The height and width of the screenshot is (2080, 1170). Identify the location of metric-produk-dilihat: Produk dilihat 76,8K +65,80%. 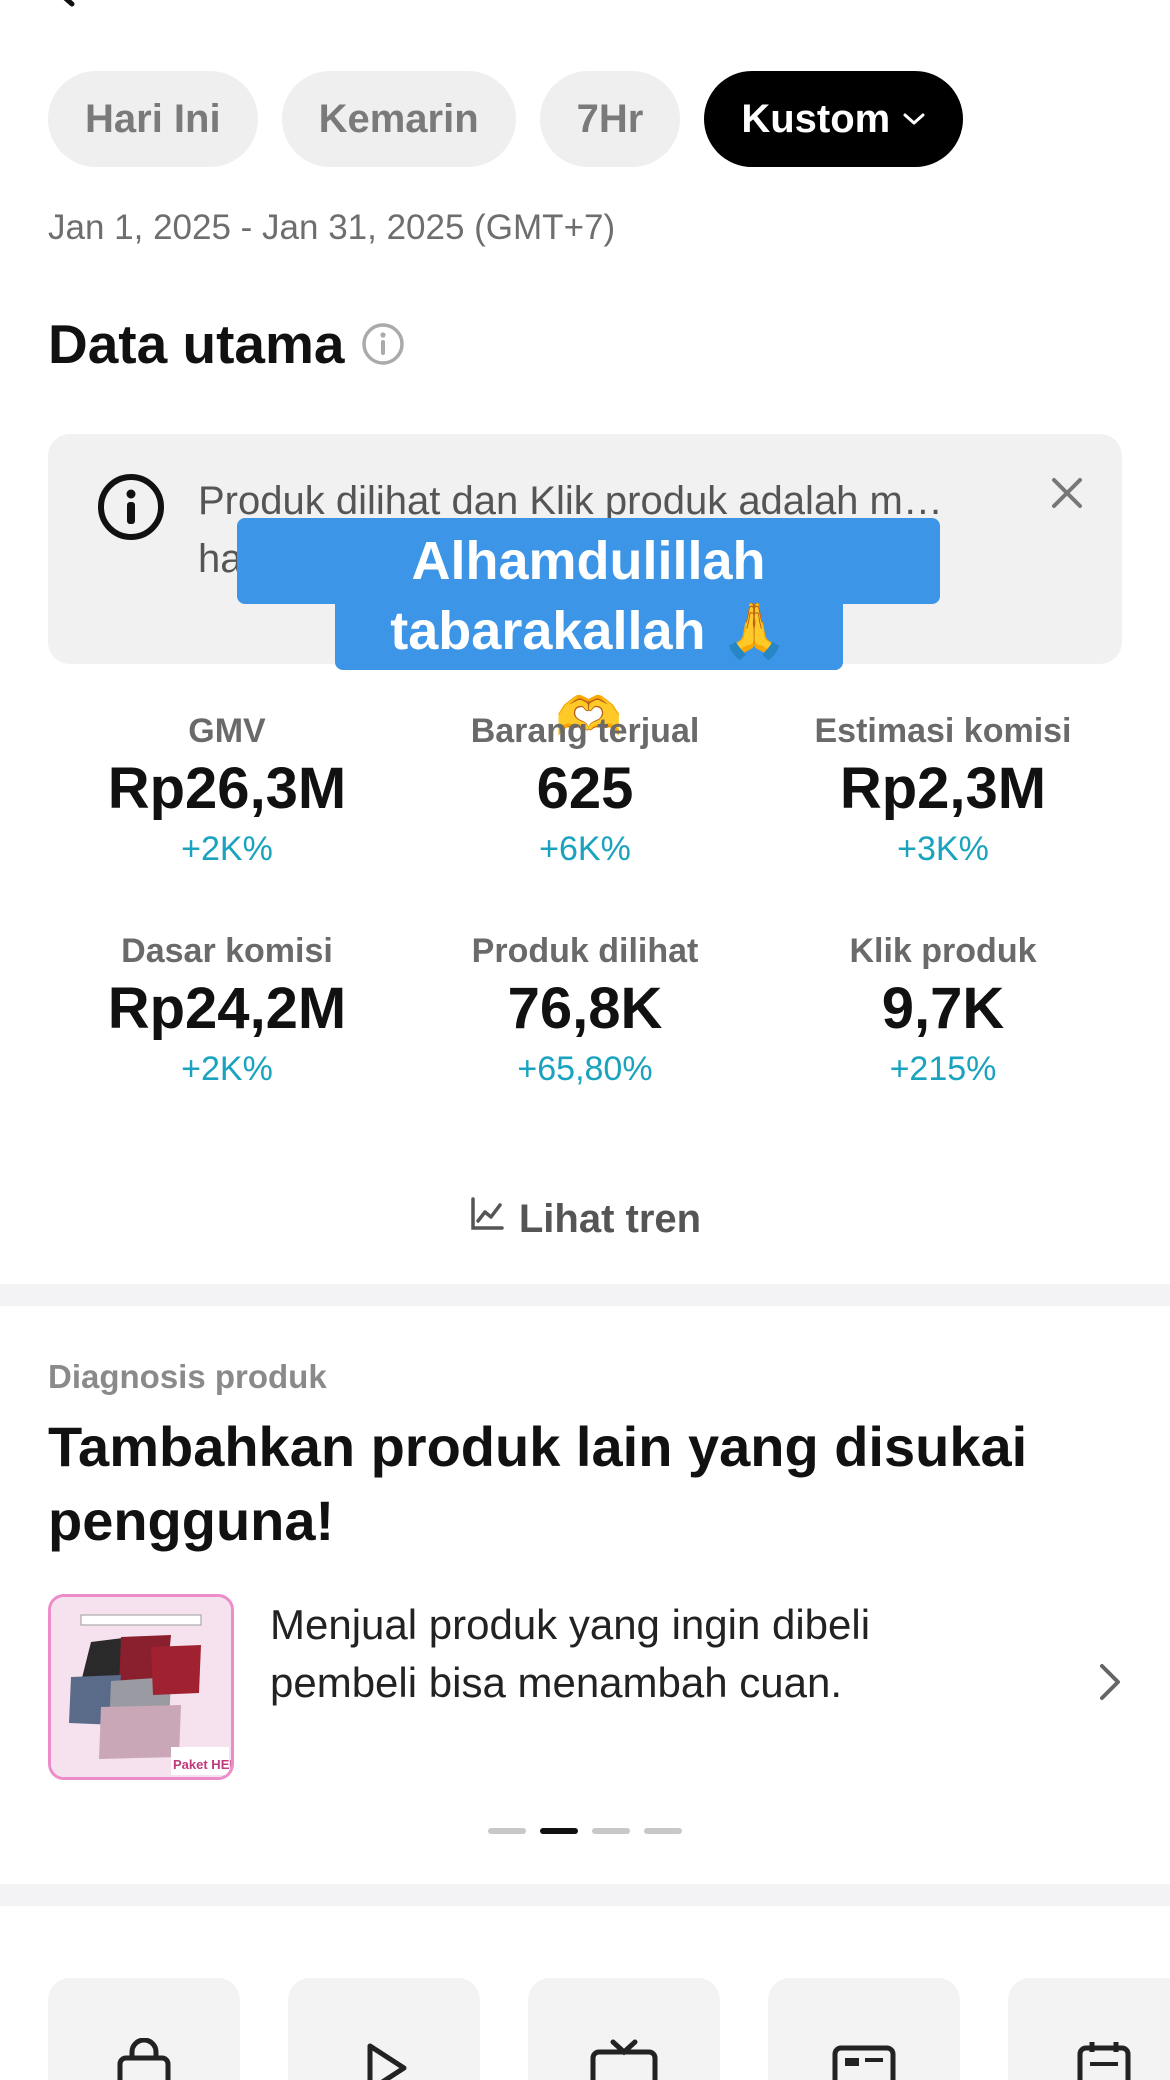
(585, 1020).